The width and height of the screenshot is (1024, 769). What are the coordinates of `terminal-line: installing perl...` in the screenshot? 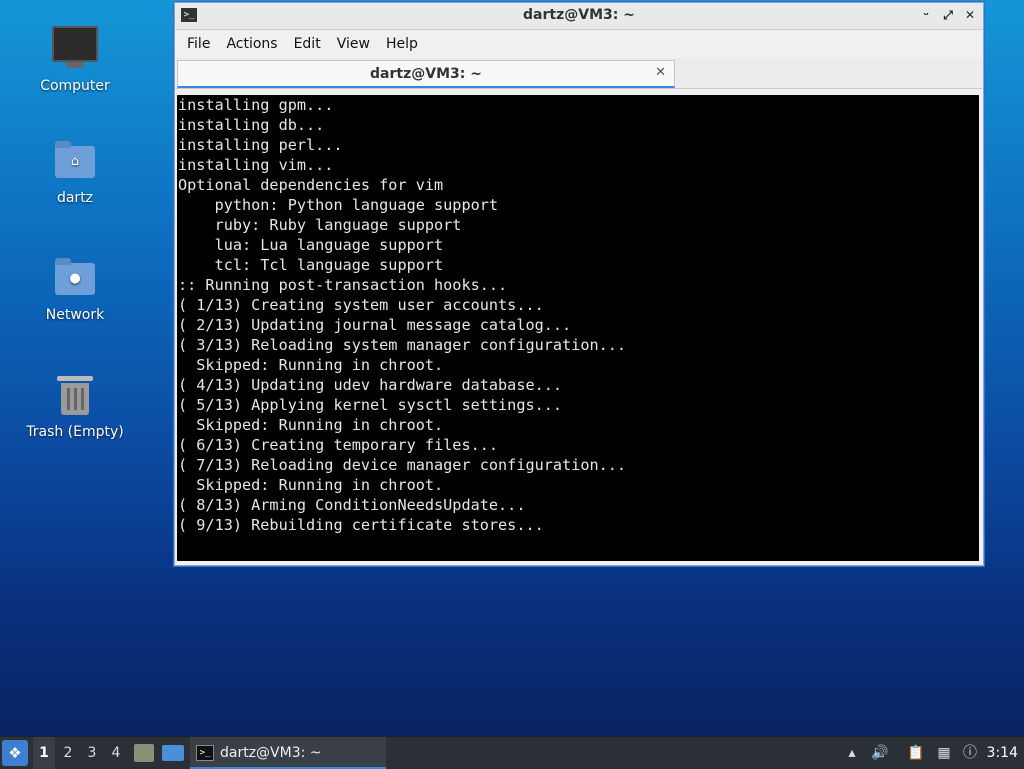 It's located at (260, 145).